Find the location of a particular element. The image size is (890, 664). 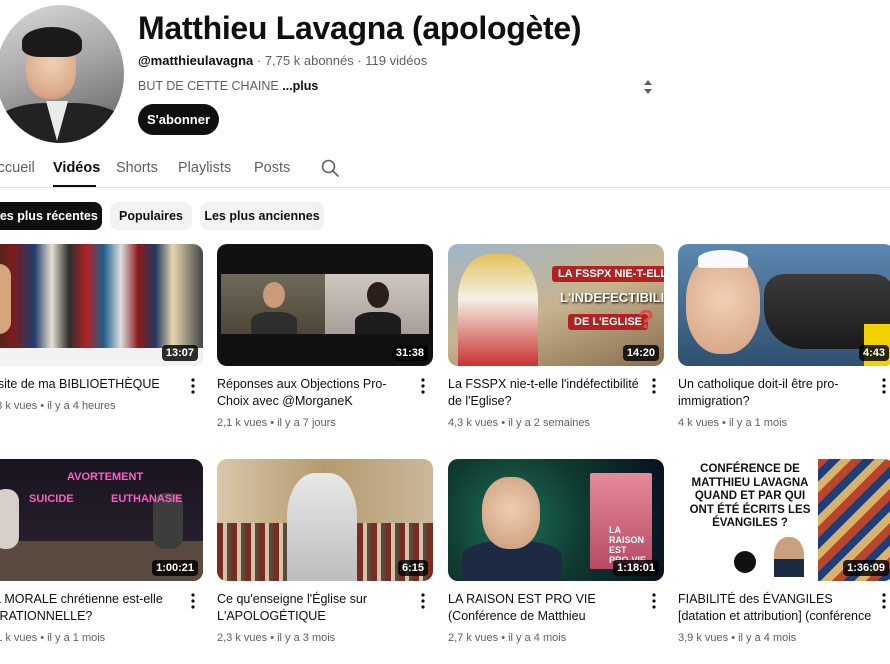

thumb-caption-2: L'INDEFECTIBILITÉ is located at coordinates (612, 297).